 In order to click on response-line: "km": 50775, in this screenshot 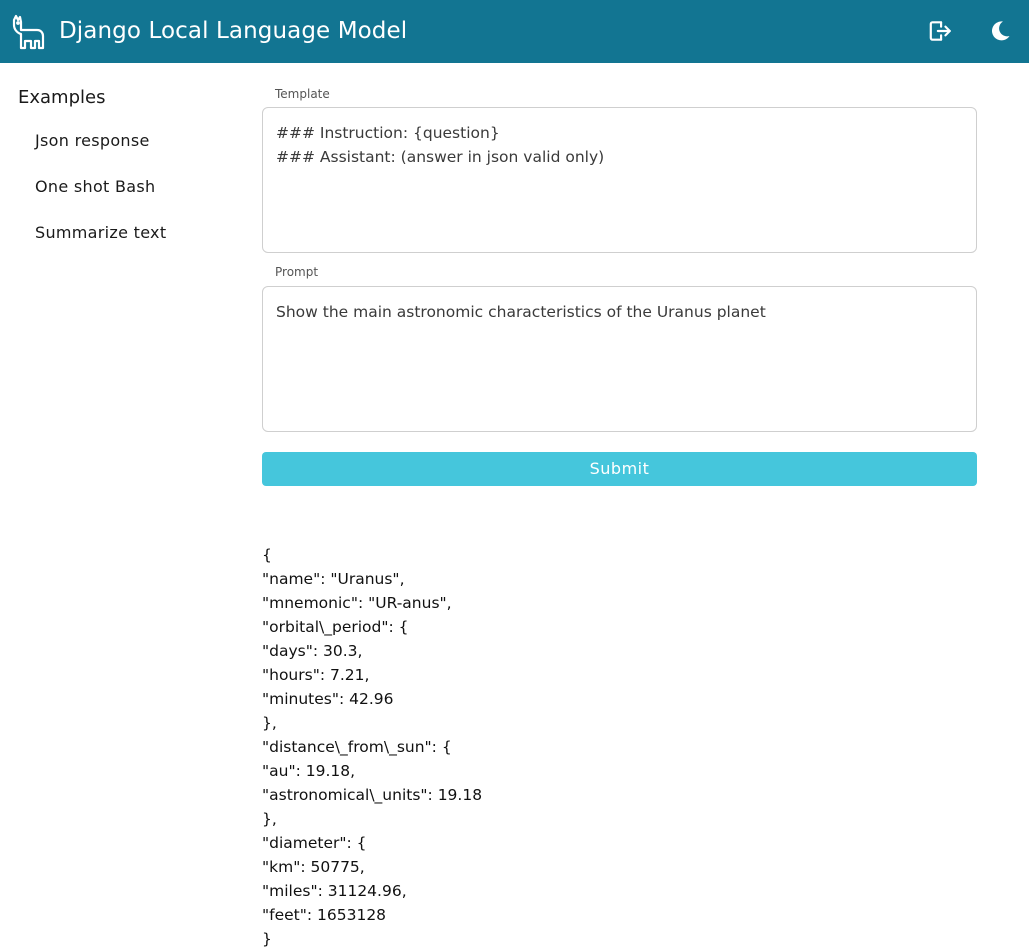, I will do `click(313, 867)`.